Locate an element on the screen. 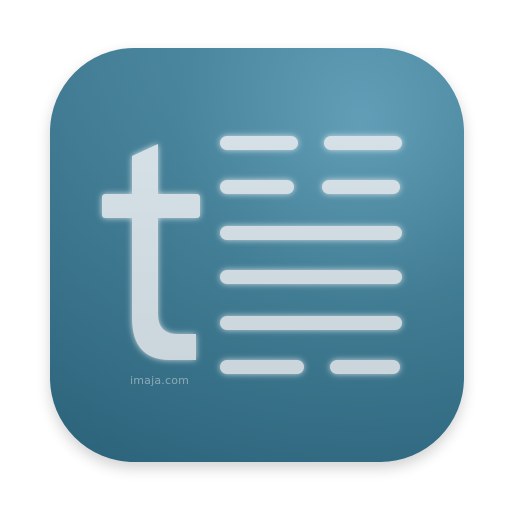  t-letter-glyph is located at coordinates (151, 252).